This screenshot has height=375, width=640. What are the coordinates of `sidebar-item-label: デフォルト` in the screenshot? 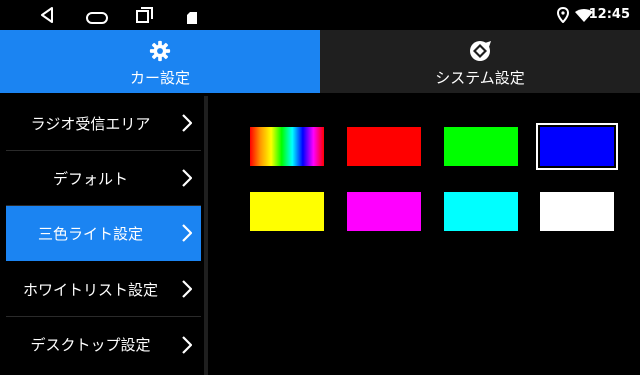 It's located at (90, 178).